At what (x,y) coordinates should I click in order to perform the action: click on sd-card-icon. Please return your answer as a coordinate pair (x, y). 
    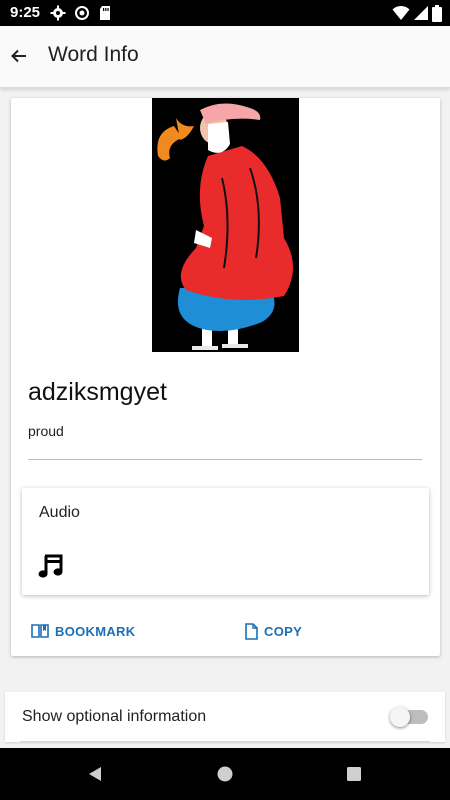
    Looking at the image, I should click on (105, 13).